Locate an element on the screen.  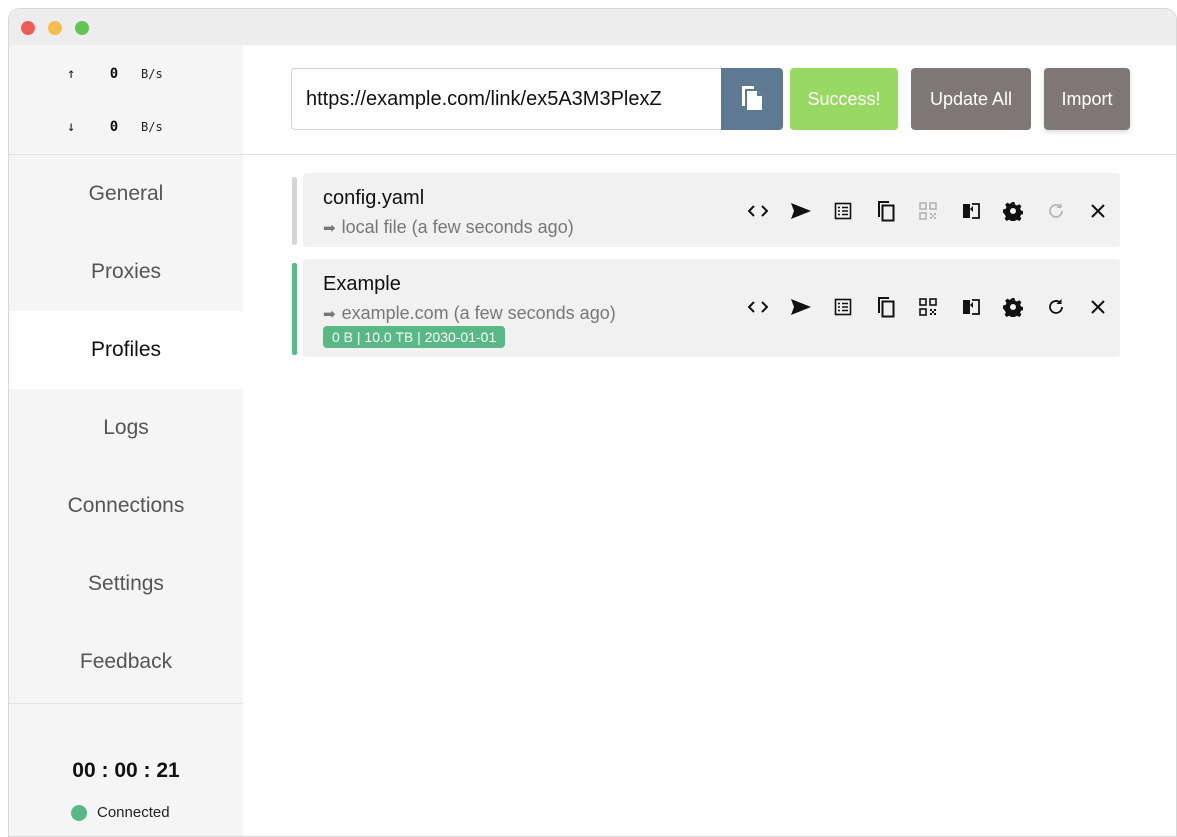
connection-status: Connected is located at coordinates (120, 812).